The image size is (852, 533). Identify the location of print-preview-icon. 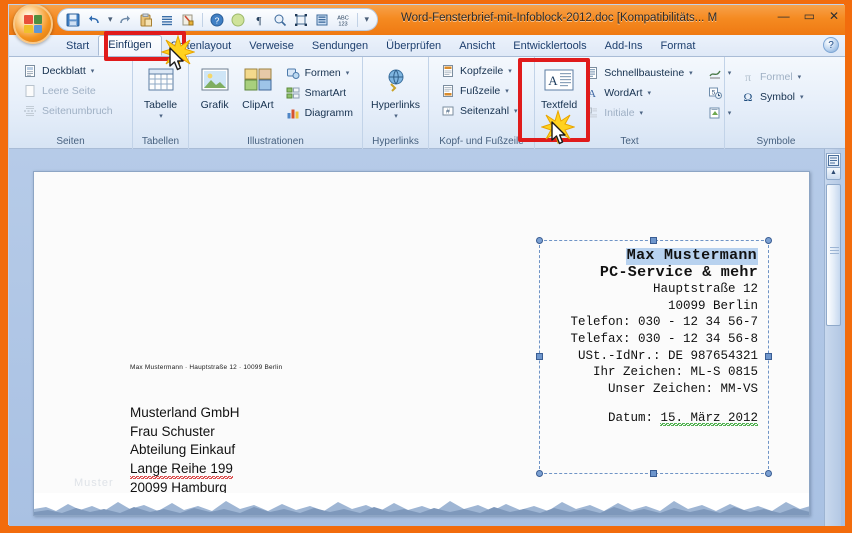
(280, 20).